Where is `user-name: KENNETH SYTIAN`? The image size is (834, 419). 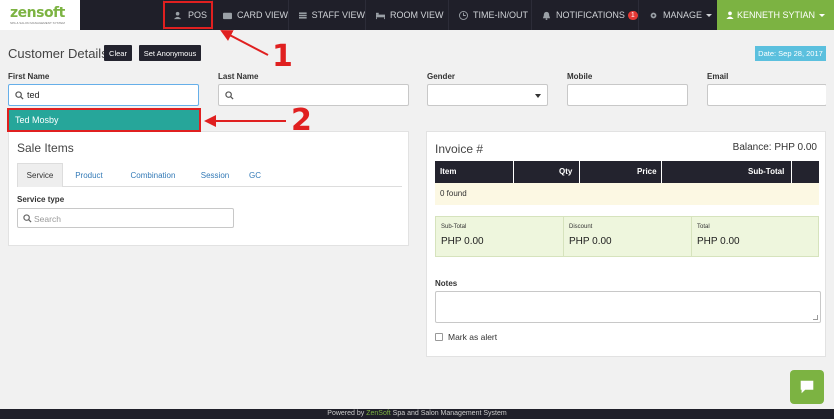
user-name: KENNETH SYTIAN is located at coordinates (775, 15).